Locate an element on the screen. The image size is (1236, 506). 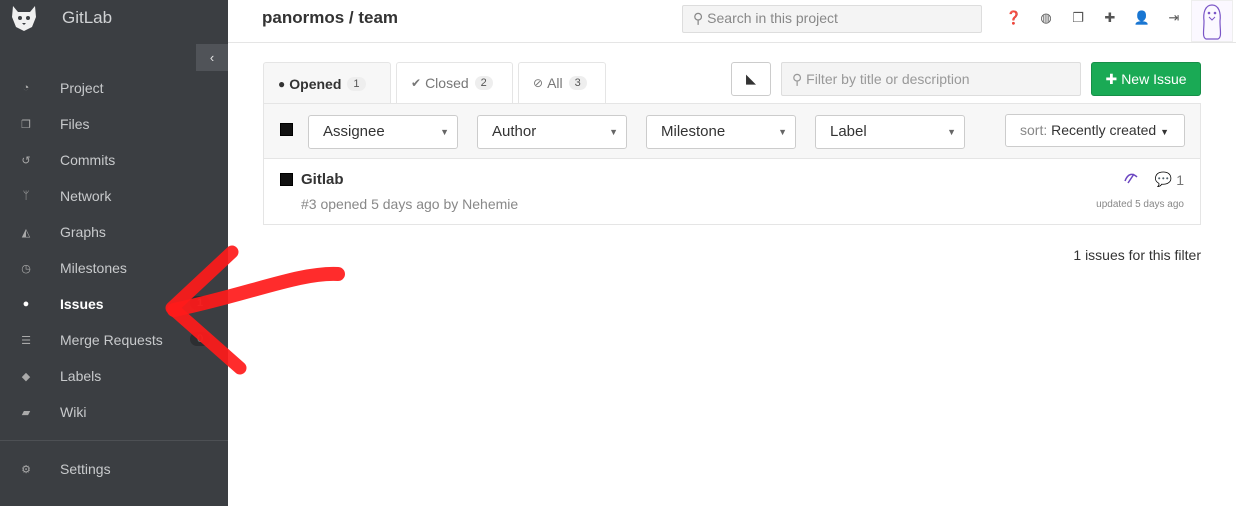
compass-icon: ⊘ is located at coordinates (538, 83).